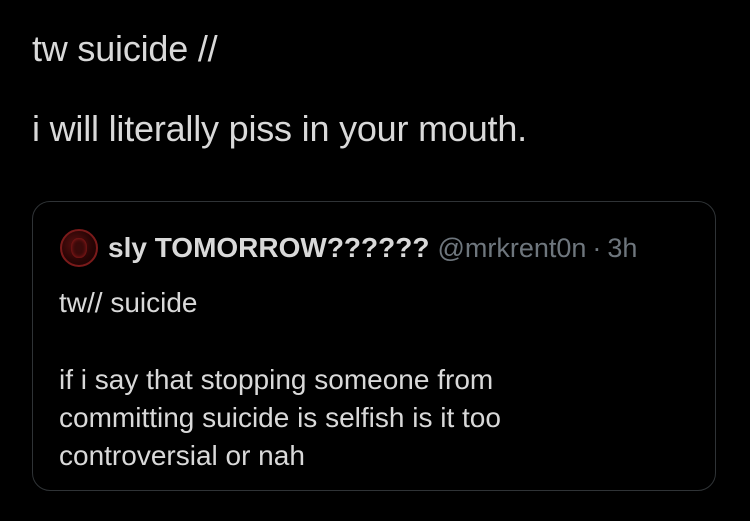  What do you see at coordinates (182, 455) in the screenshot?
I see `quoted-text-line-4: controversial or nah` at bounding box center [182, 455].